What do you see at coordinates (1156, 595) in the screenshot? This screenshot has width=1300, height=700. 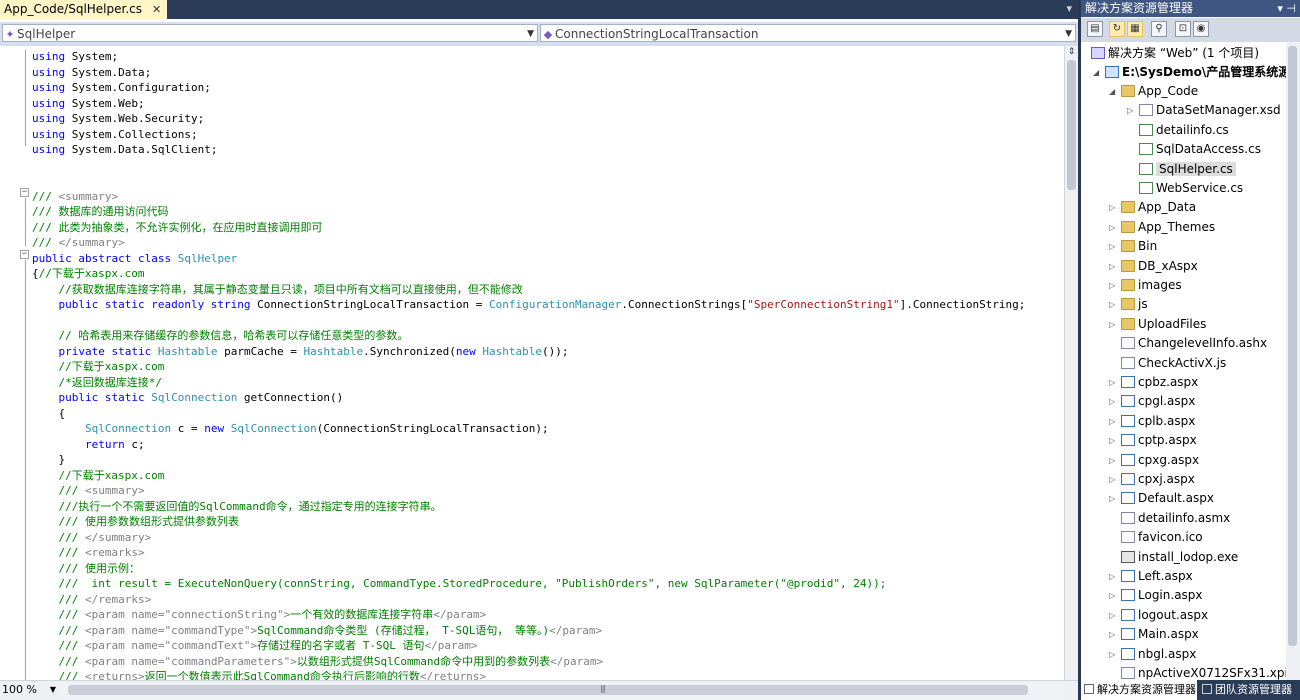 I see `tree-item: ▷ Login.aspx` at bounding box center [1156, 595].